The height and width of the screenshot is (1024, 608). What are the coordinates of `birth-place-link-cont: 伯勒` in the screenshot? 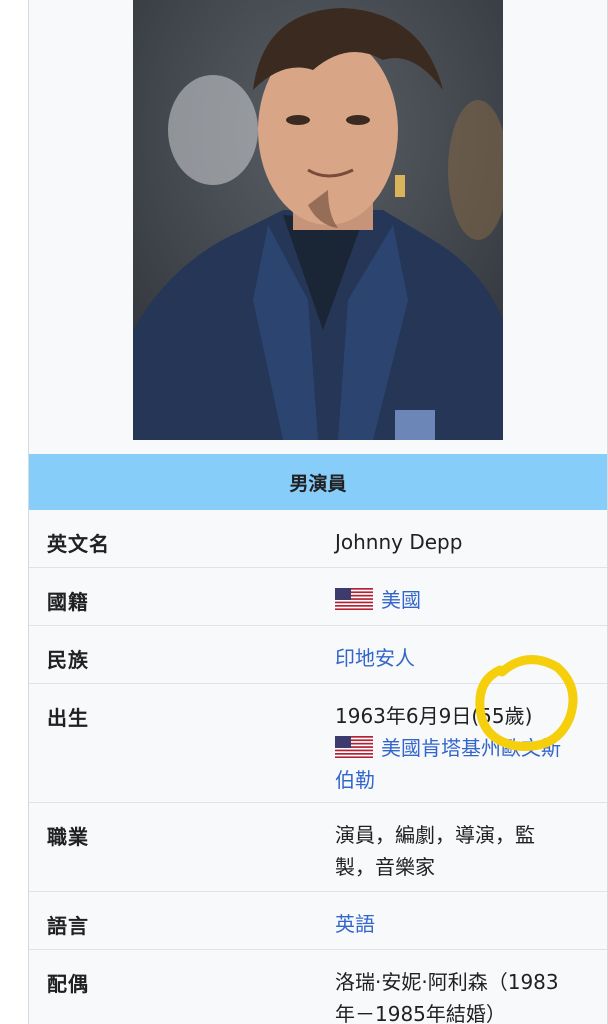 It's located at (460, 780).